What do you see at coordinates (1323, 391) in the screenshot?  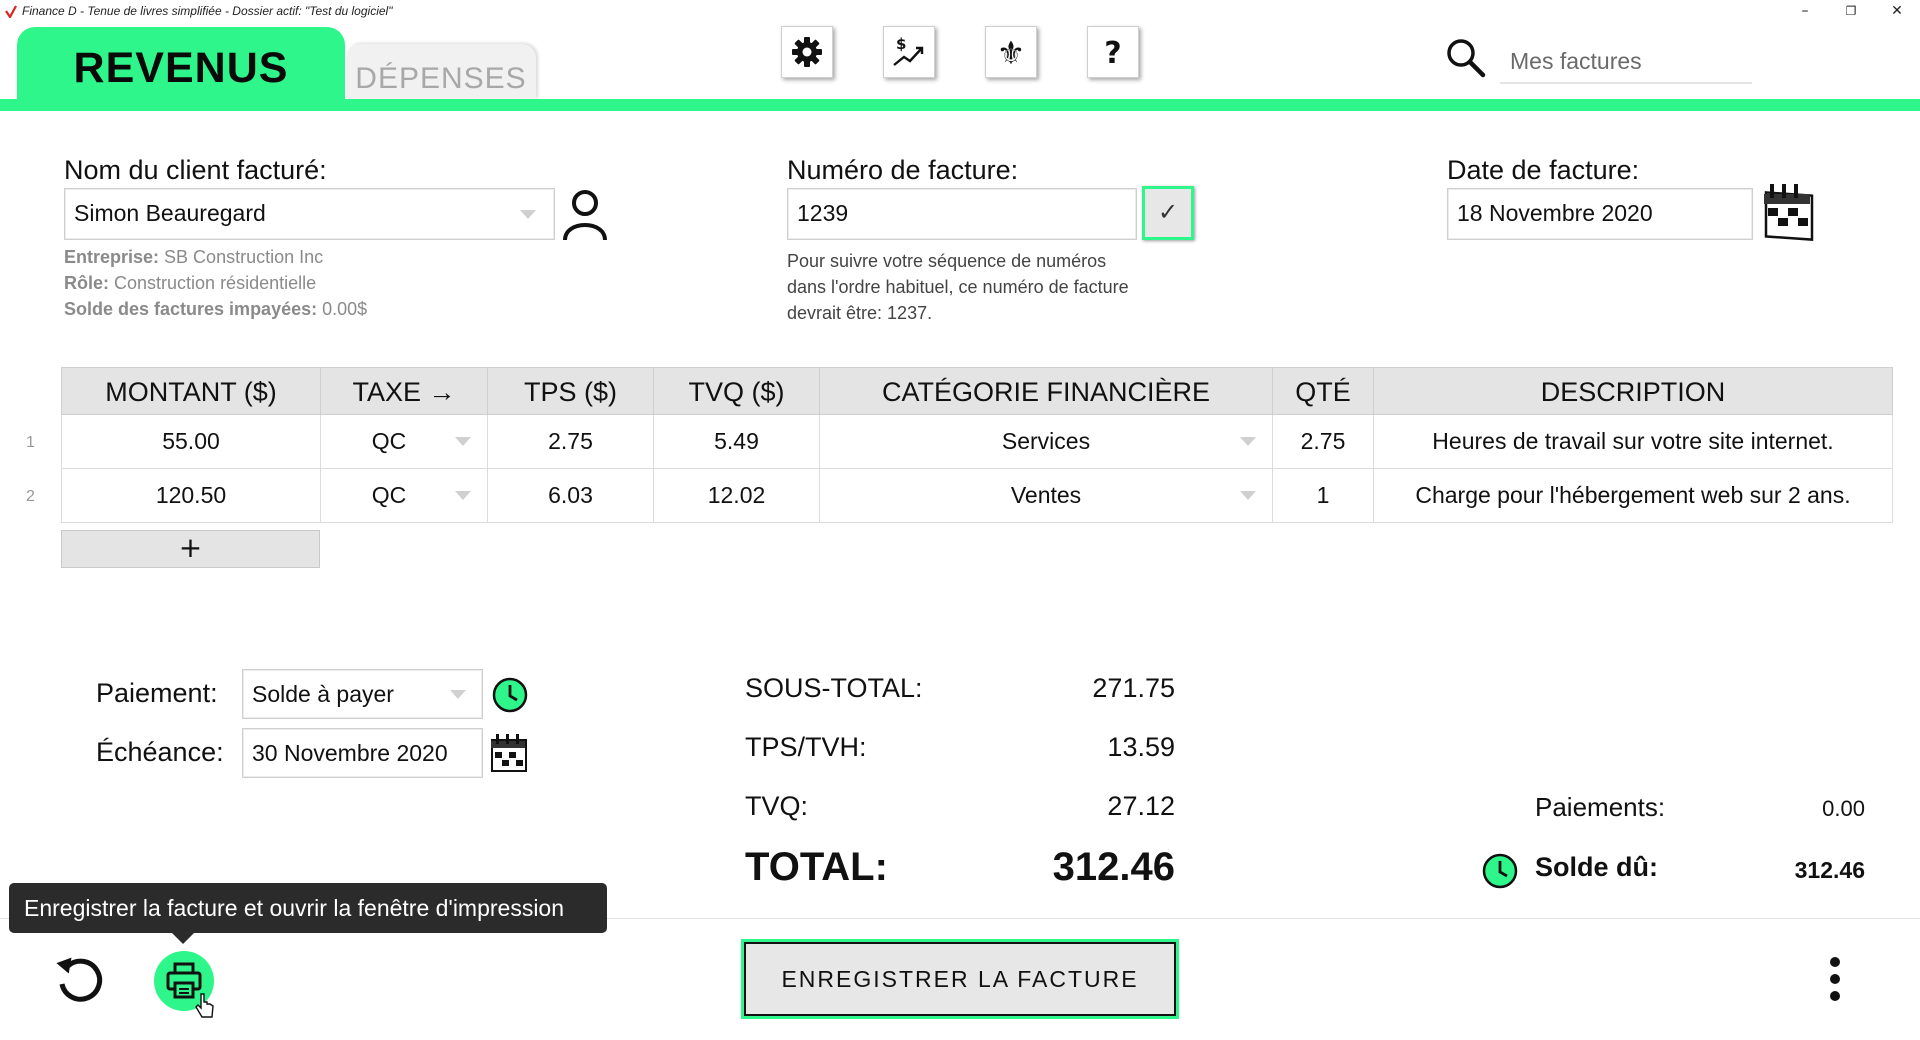 I see `col-qte: QTÉ` at bounding box center [1323, 391].